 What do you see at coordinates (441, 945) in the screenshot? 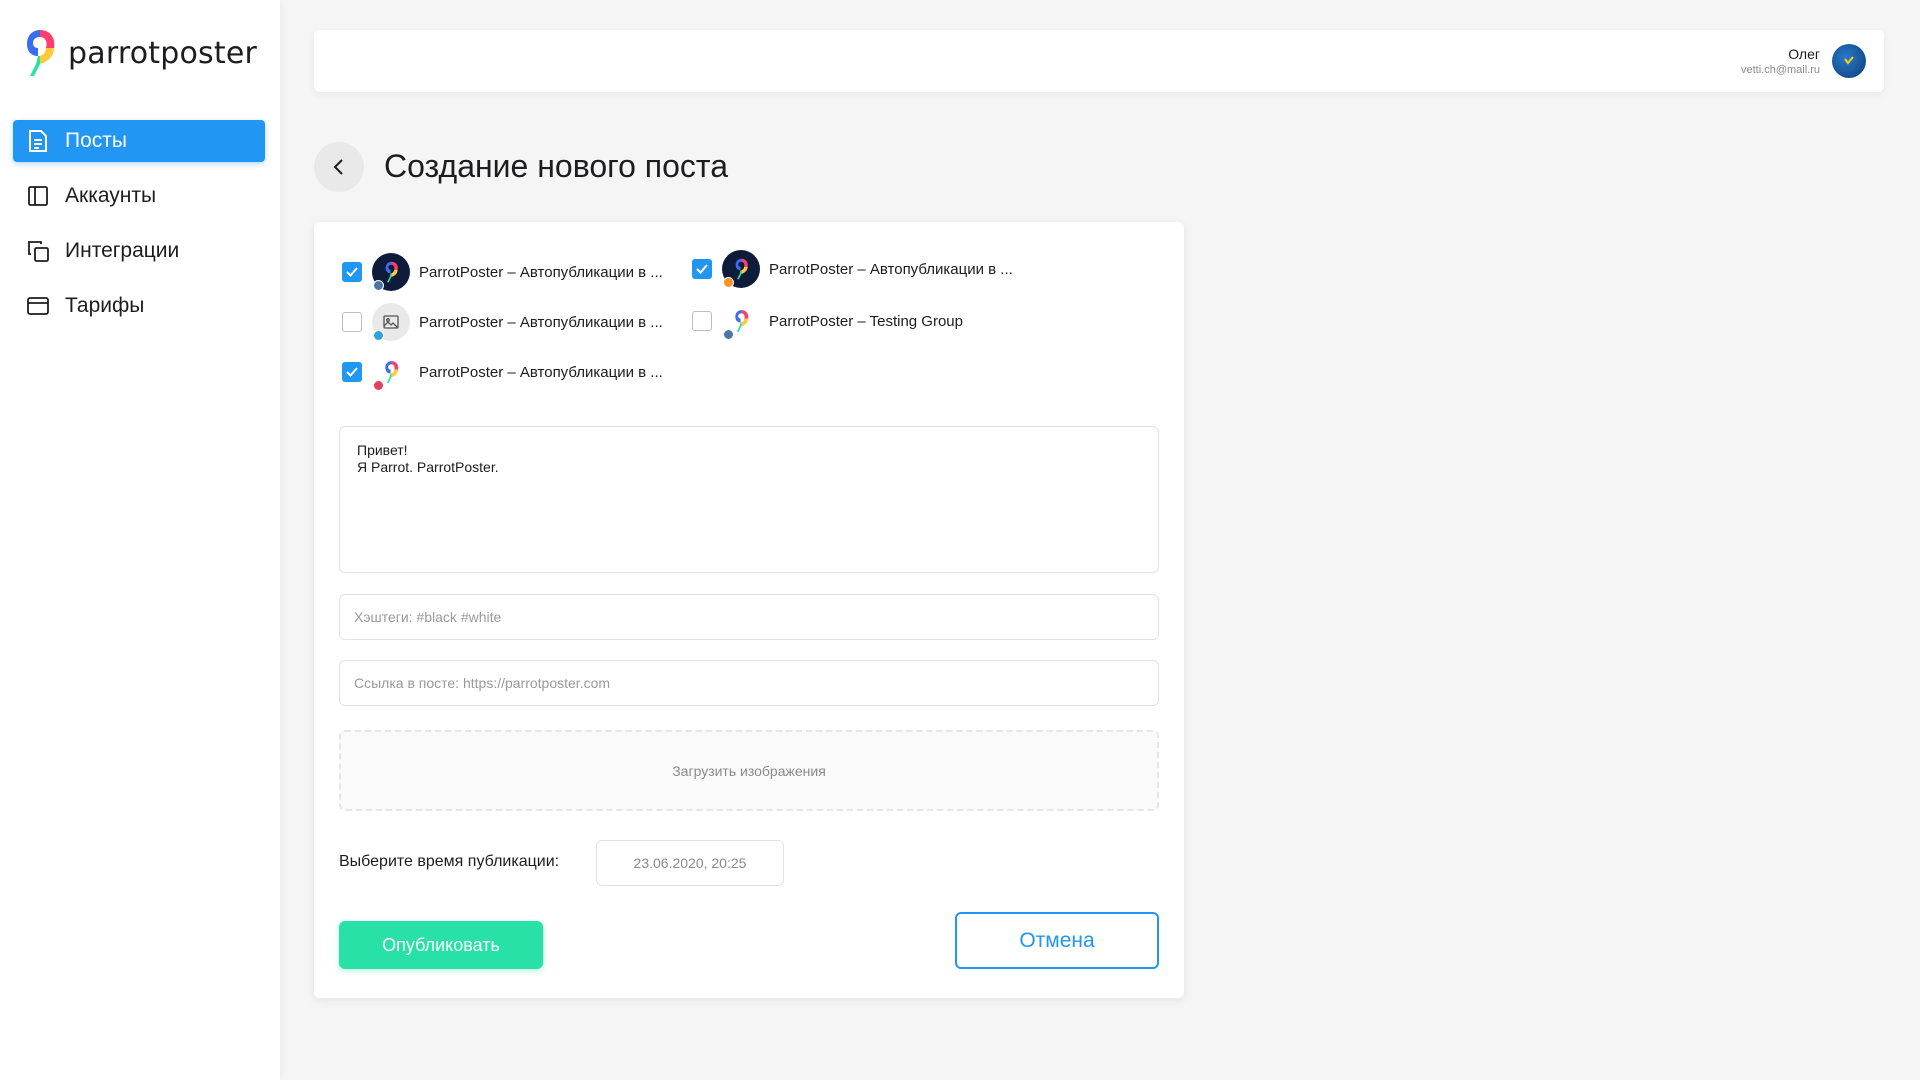
I see `publish-button: Опубликовать` at bounding box center [441, 945].